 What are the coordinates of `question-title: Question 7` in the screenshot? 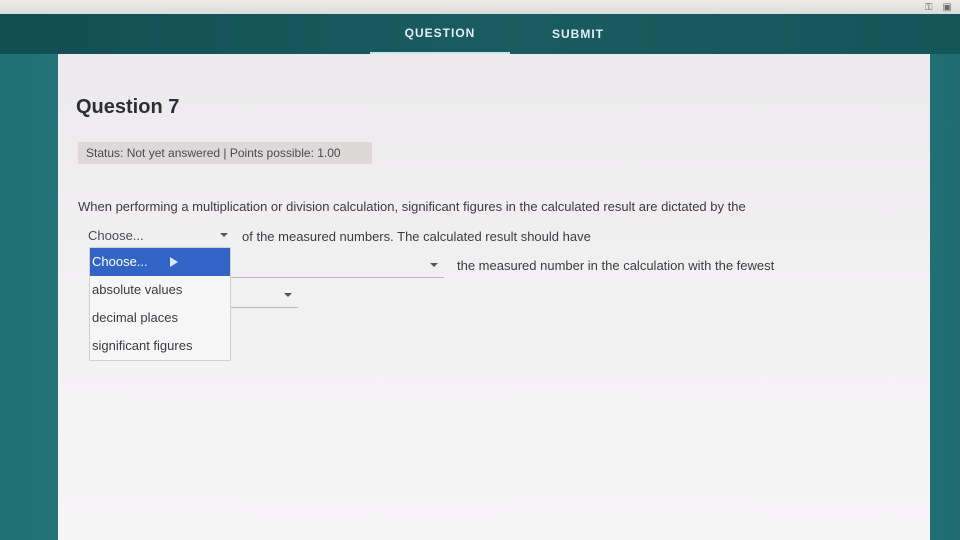 It's located at (128, 107).